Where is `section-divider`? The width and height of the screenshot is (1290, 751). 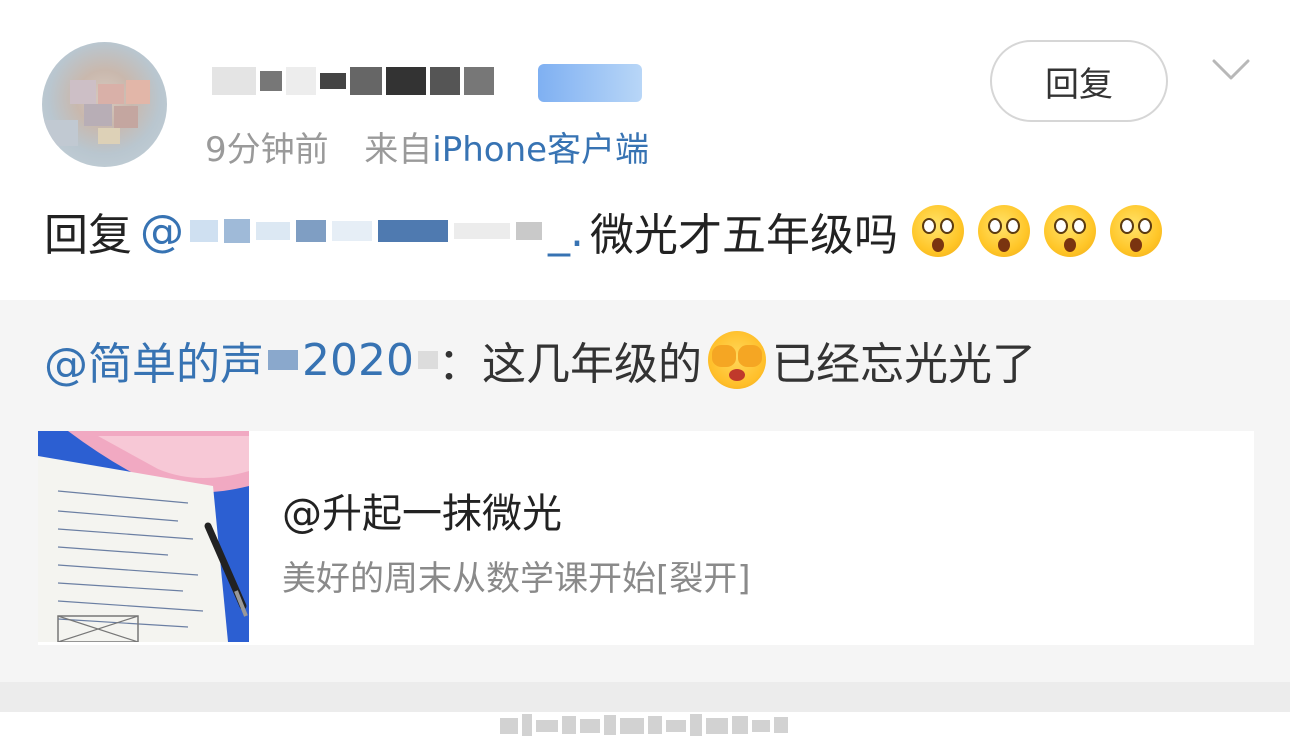 section-divider is located at coordinates (645, 697).